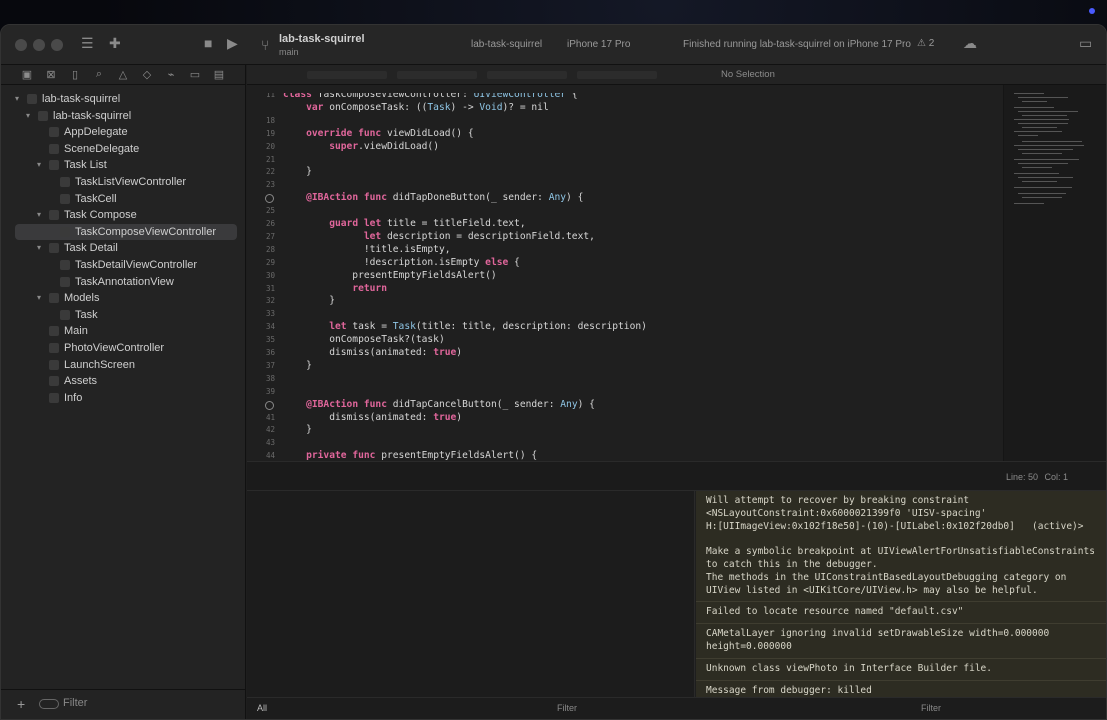 The image size is (1107, 720). What do you see at coordinates (54, 298) in the screenshot?
I see `folder-icon` at bounding box center [54, 298].